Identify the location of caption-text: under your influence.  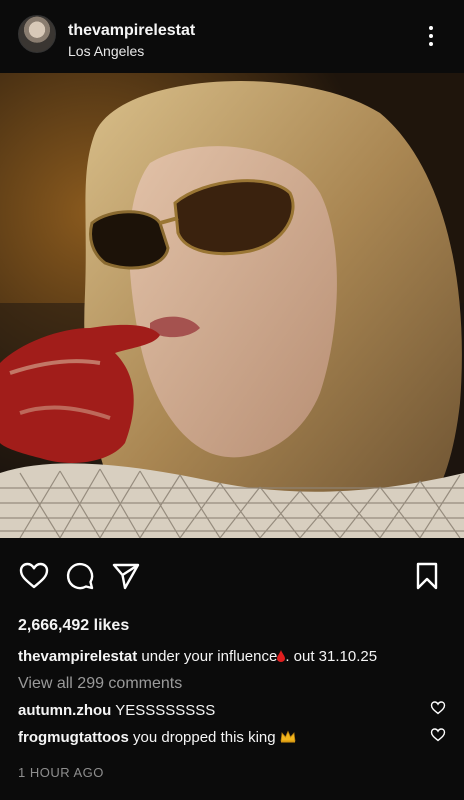
(209, 656).